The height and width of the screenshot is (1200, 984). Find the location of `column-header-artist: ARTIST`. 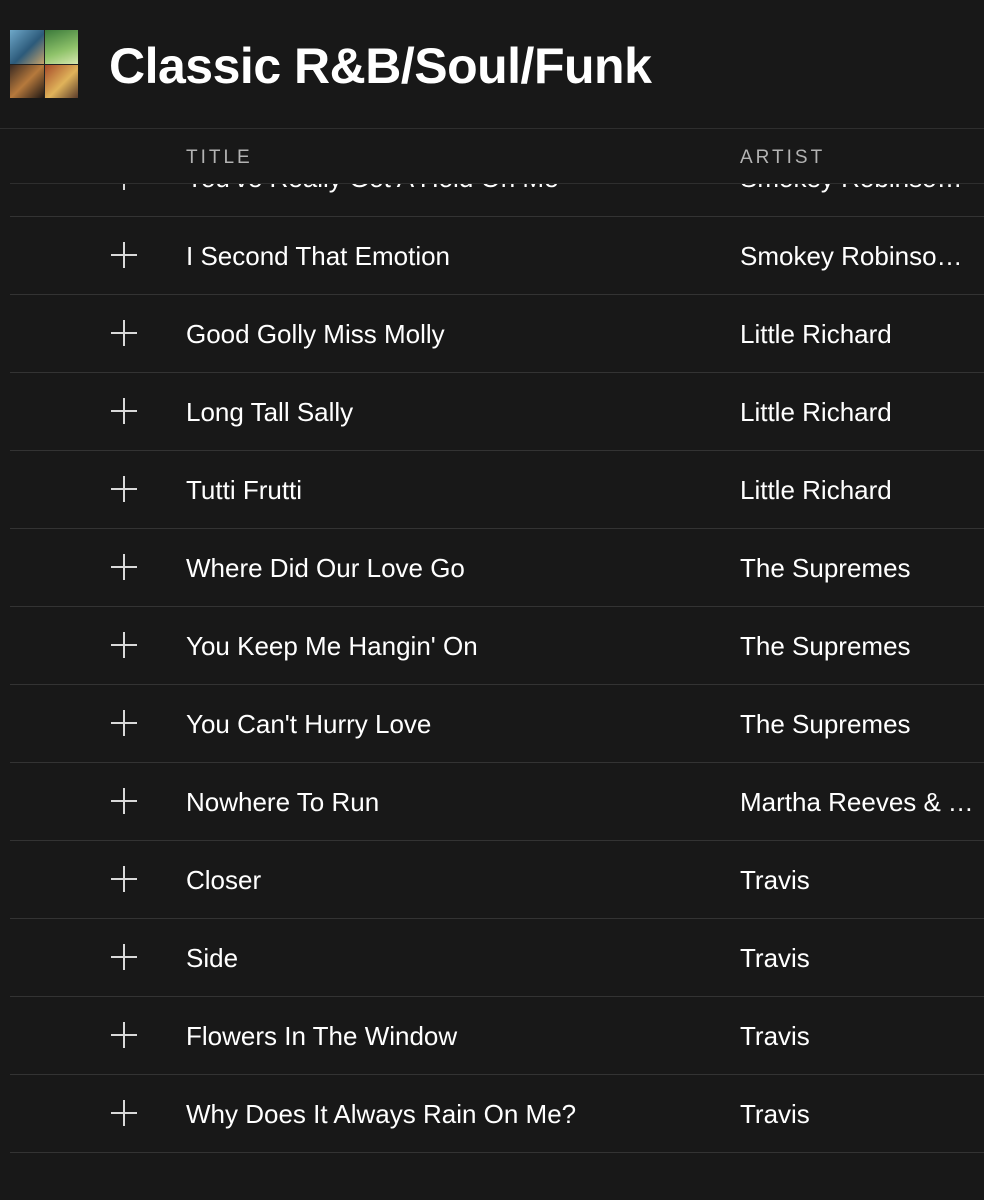

column-header-artist: ARTIST is located at coordinates (782, 158).